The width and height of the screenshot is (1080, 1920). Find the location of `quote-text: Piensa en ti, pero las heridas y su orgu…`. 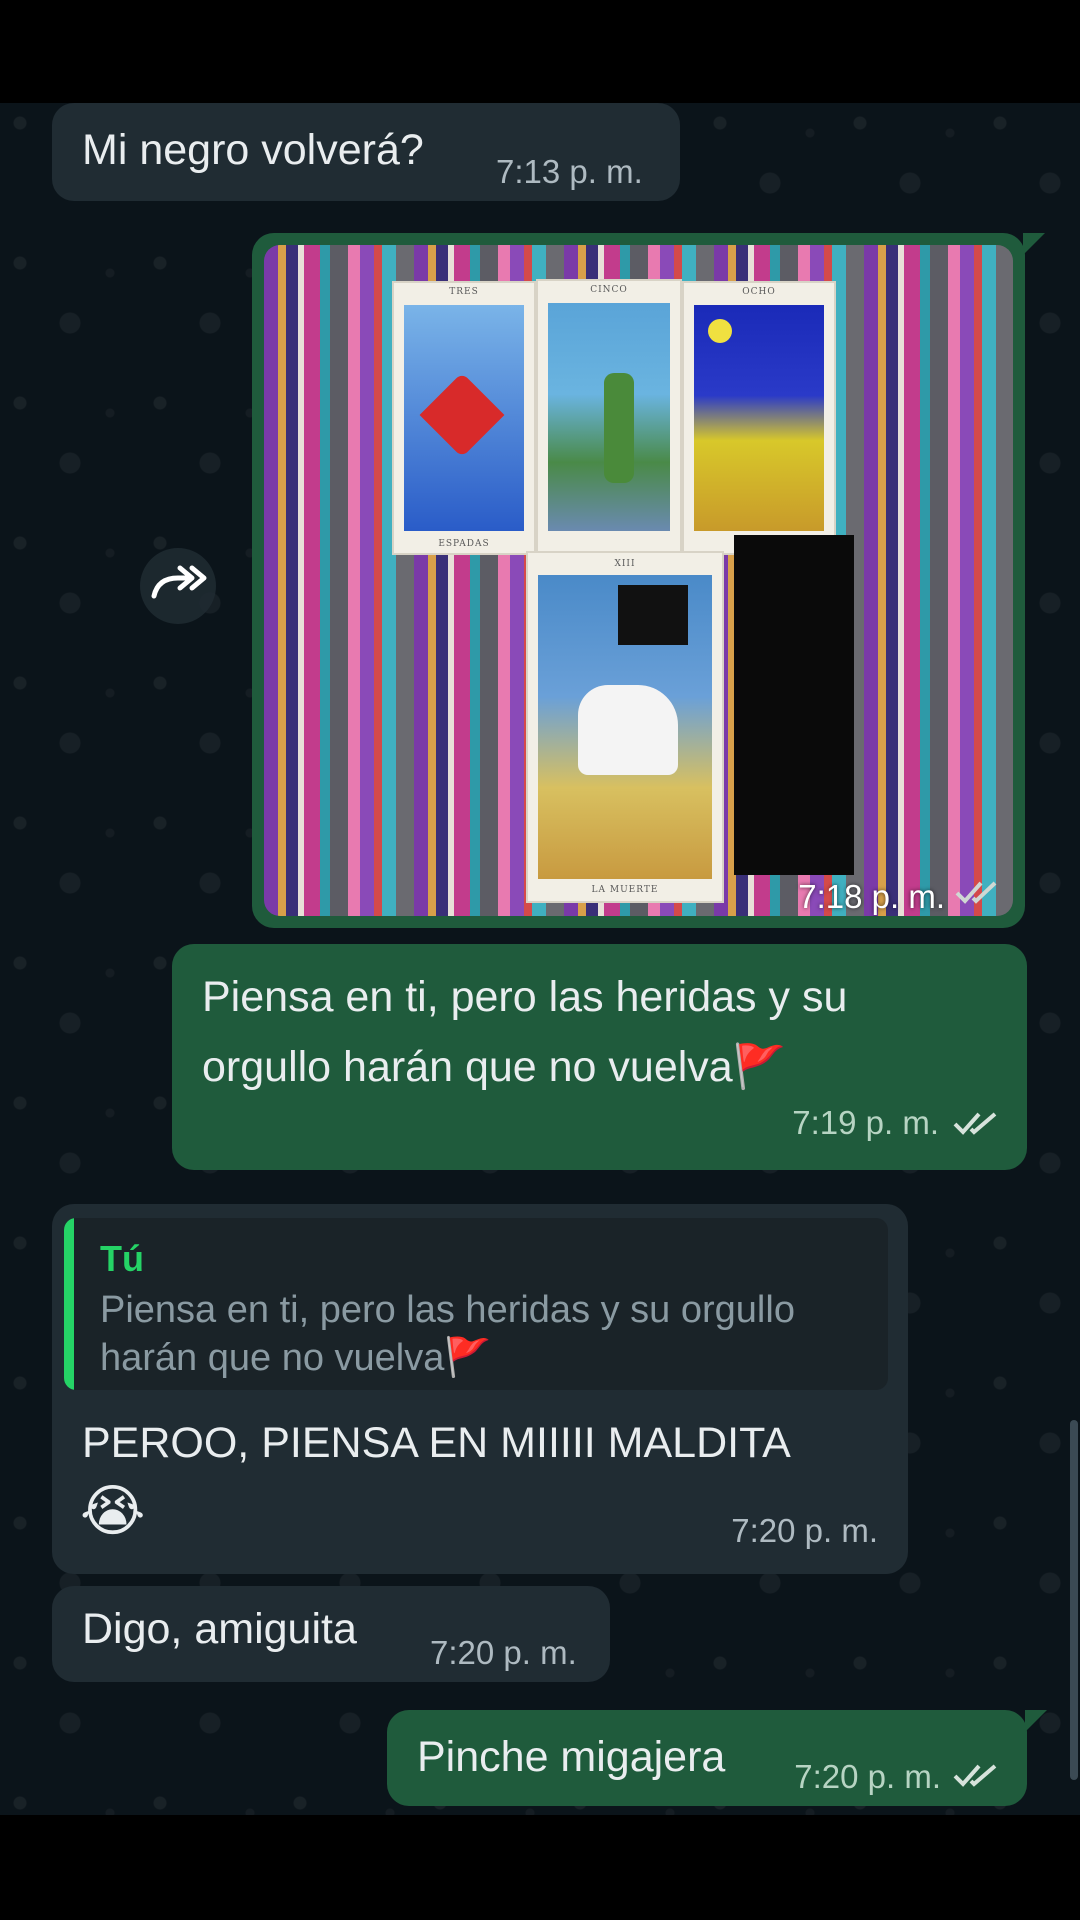

quote-text: Piensa en ti, pero las heridas y su orgu… is located at coordinates (447, 1334).